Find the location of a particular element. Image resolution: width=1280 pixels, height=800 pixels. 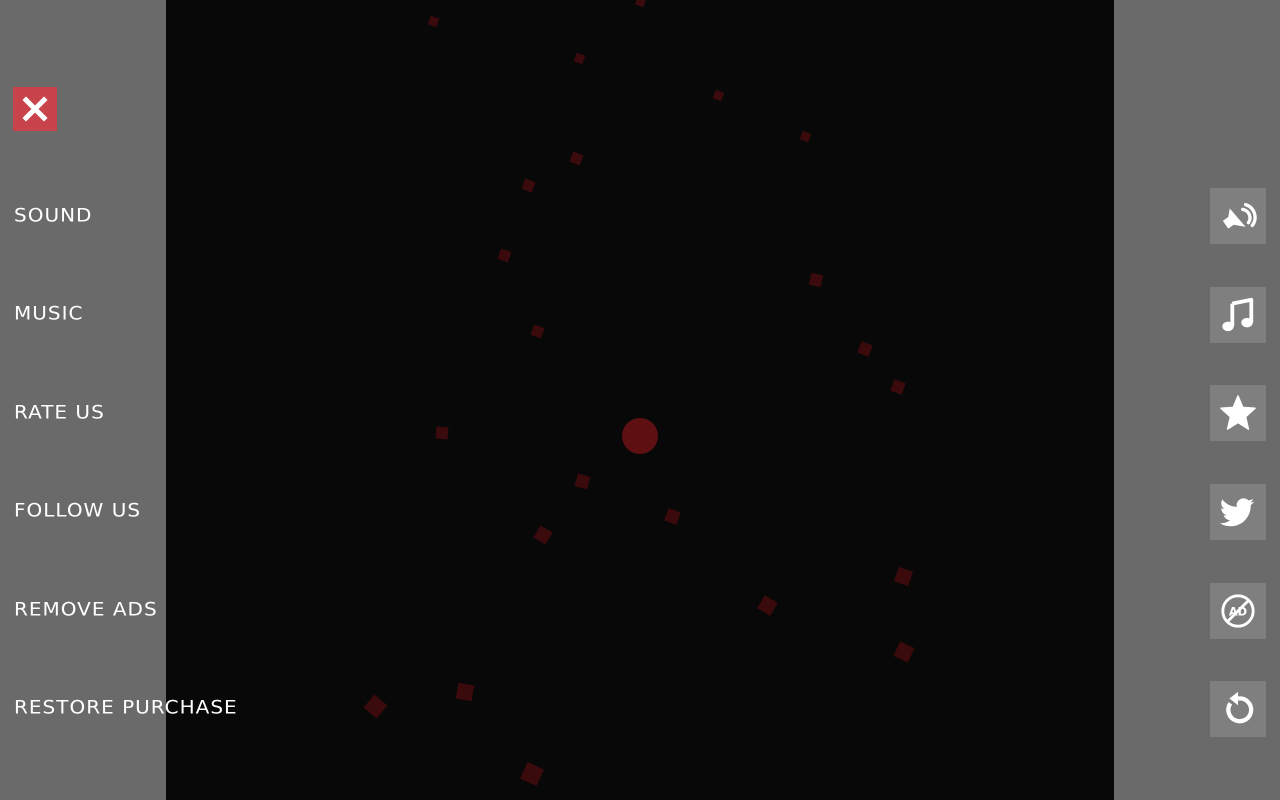

sound-toggle-button is located at coordinates (1238, 216).